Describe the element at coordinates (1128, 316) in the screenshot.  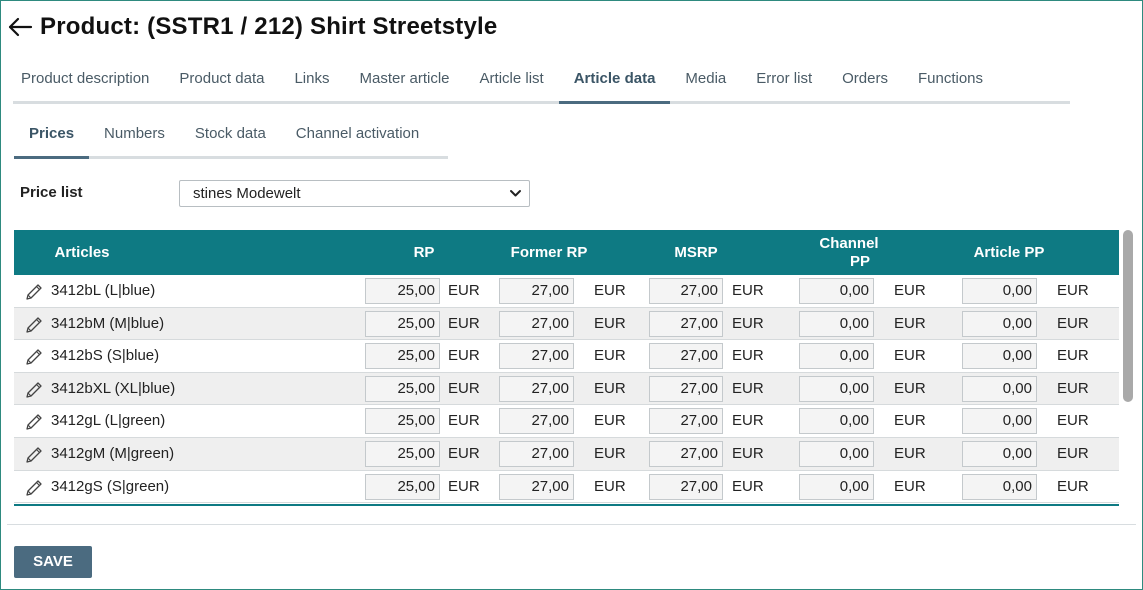
I see `table-scrollbar-thumb` at that location.